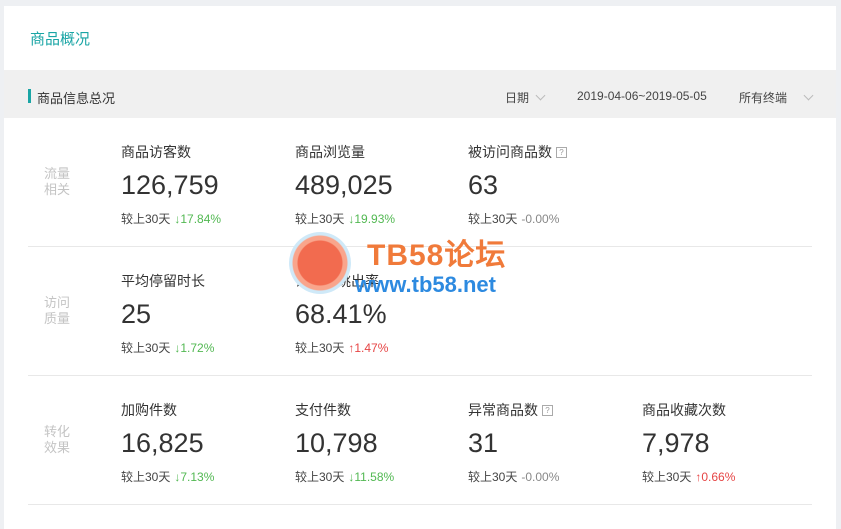 Image resolution: width=841 pixels, height=529 pixels. Describe the element at coordinates (156, 152) in the screenshot. I see `metric-name: 商品访客数` at that location.